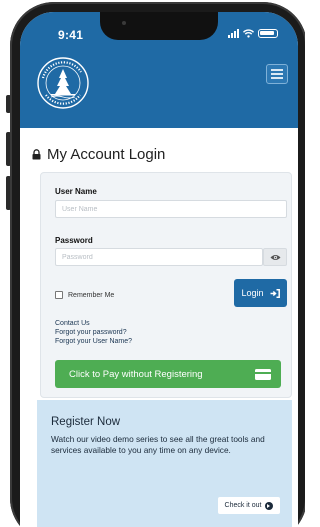 Image resolution: width=320 pixels, height=527 pixels. I want to click on forgot-username-link: Forgot your User Name?, so click(93, 342).